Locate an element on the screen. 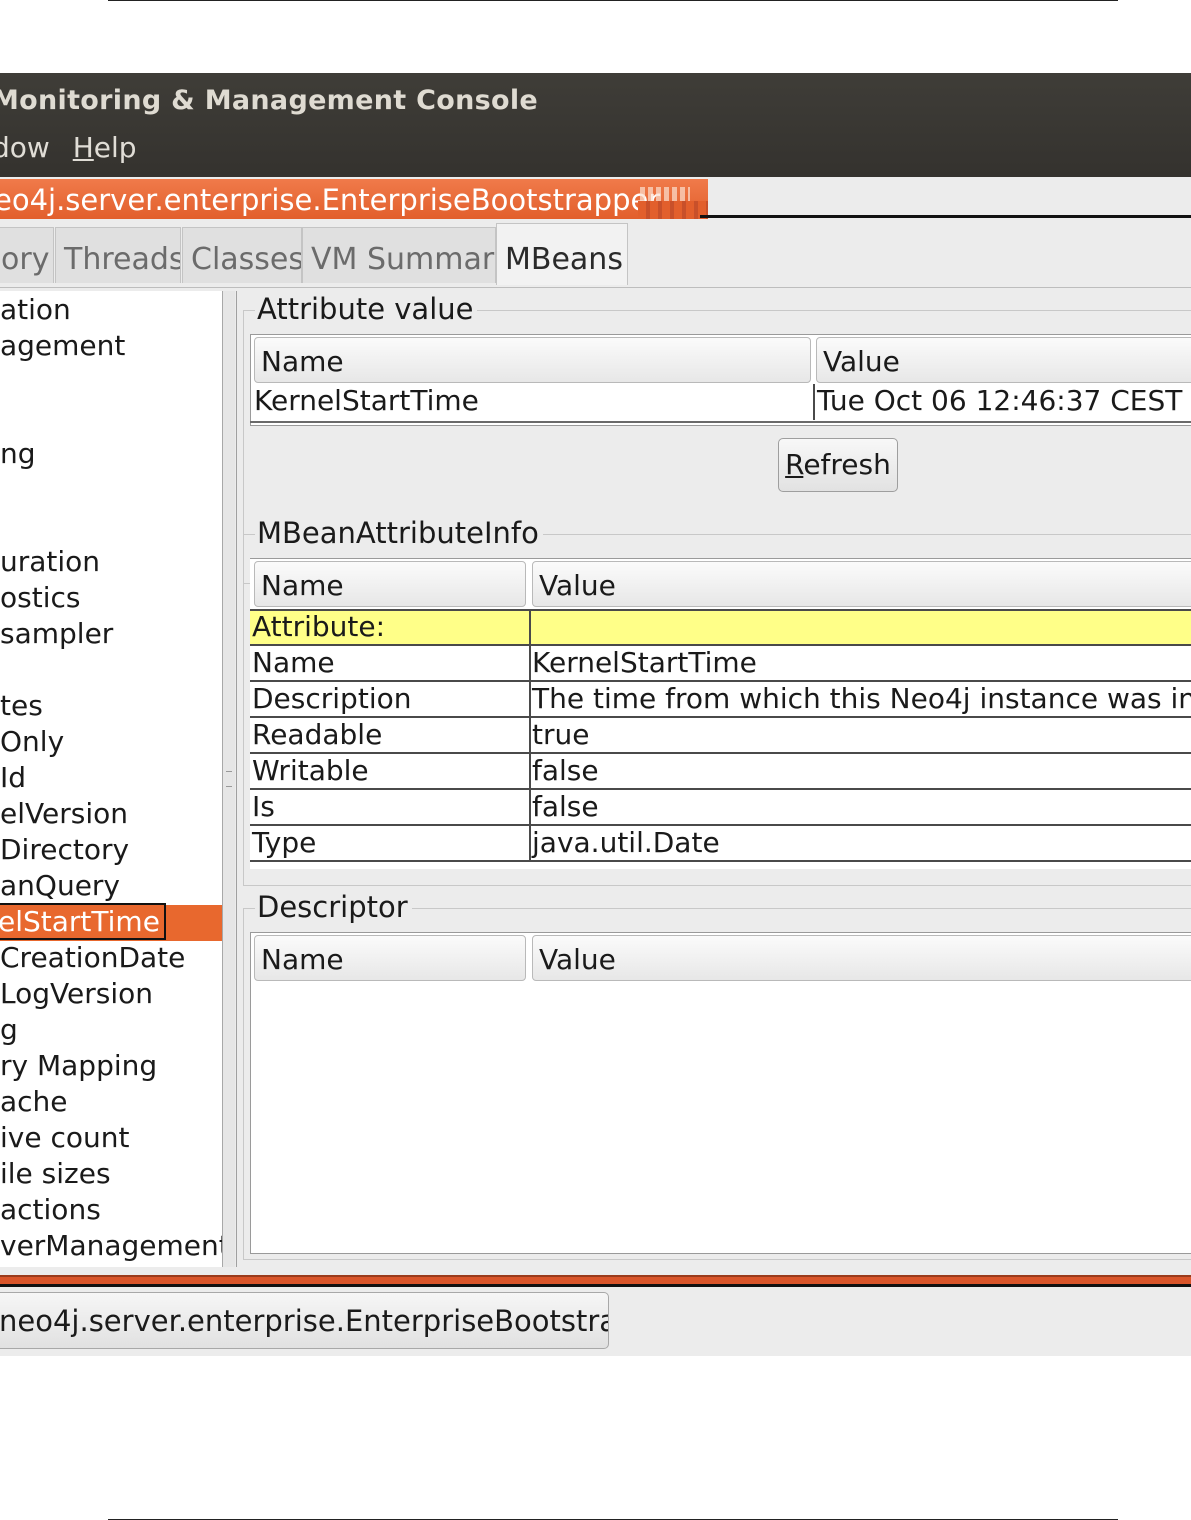 This screenshot has height=1520, width=1191. info-col-header-name: Name is located at coordinates (390, 584).